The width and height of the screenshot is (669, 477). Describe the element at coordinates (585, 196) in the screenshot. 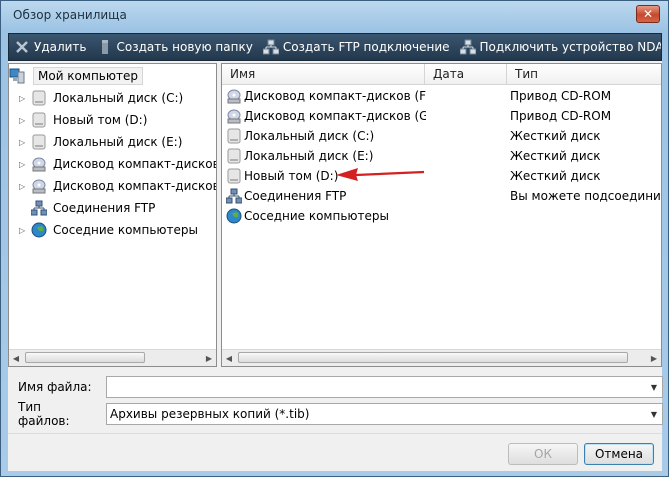

I see `row-type: Вы можете подсоединиться` at that location.